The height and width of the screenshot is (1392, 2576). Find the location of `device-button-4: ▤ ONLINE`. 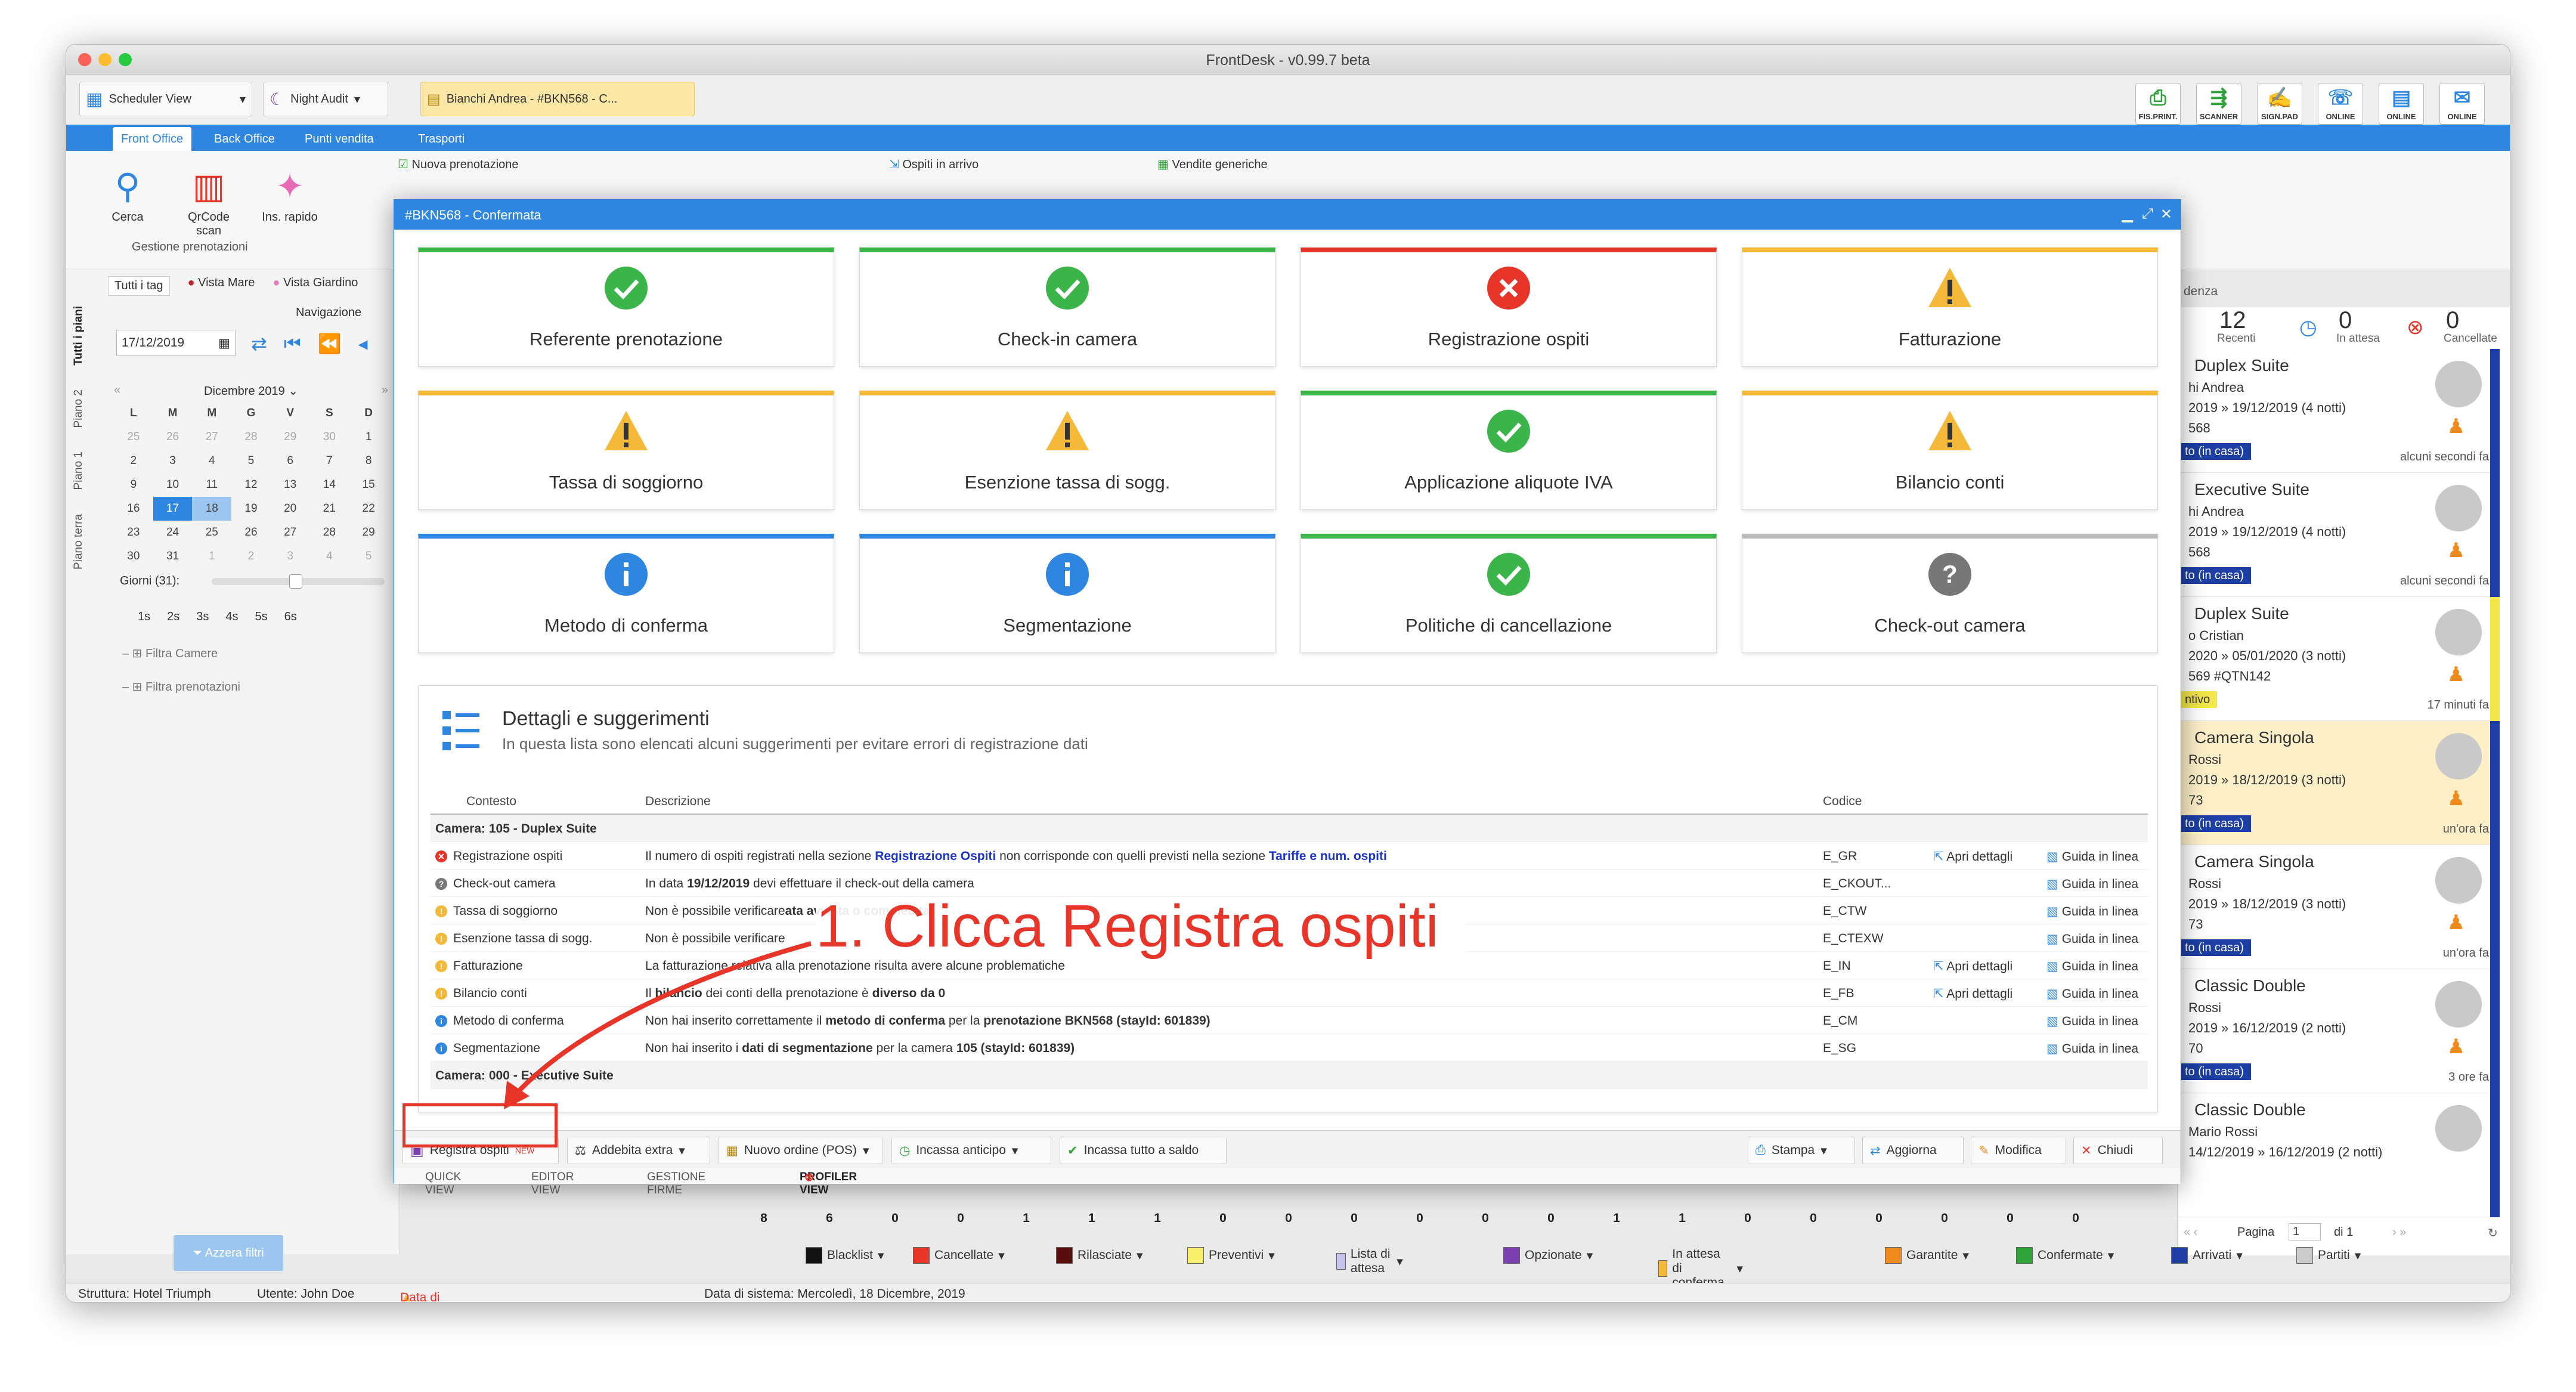

device-button-4: ▤ ONLINE is located at coordinates (2402, 104).